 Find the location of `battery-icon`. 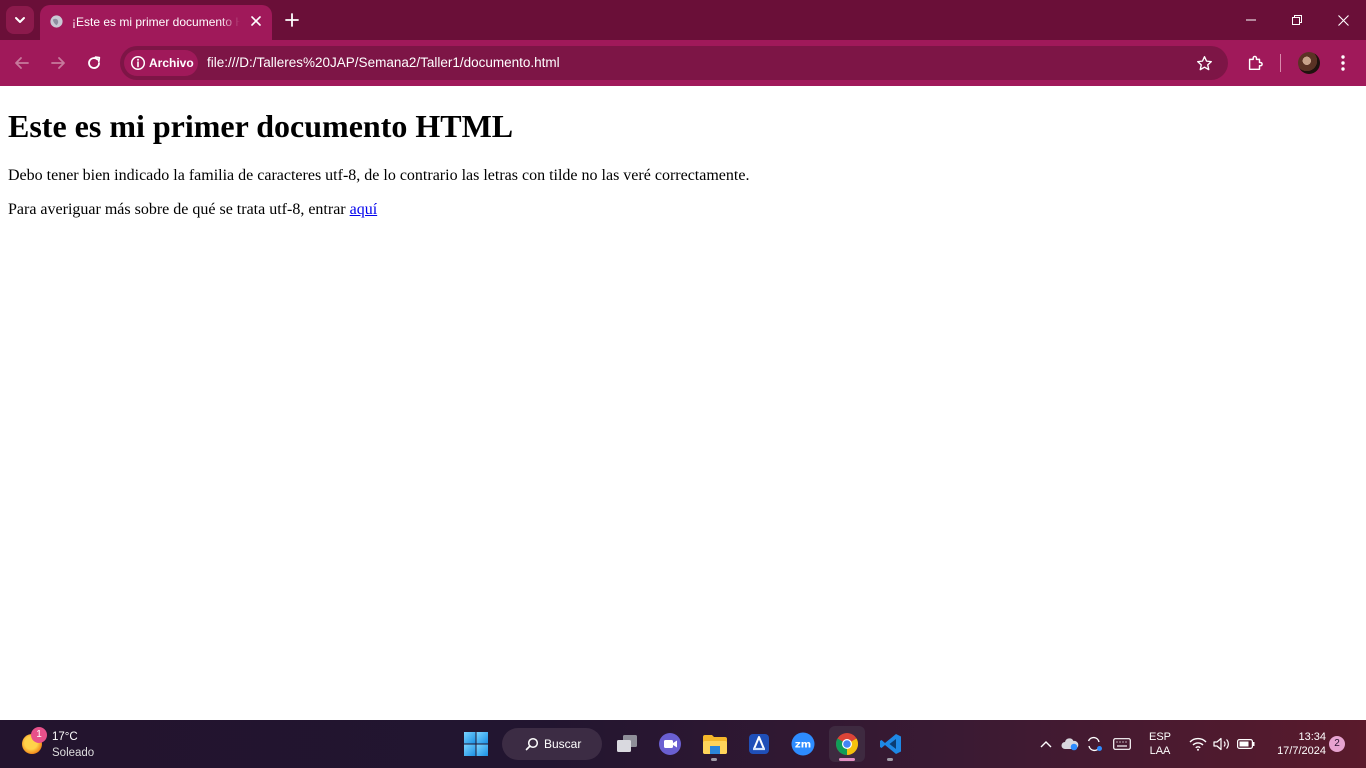

battery-icon is located at coordinates (1246, 744).